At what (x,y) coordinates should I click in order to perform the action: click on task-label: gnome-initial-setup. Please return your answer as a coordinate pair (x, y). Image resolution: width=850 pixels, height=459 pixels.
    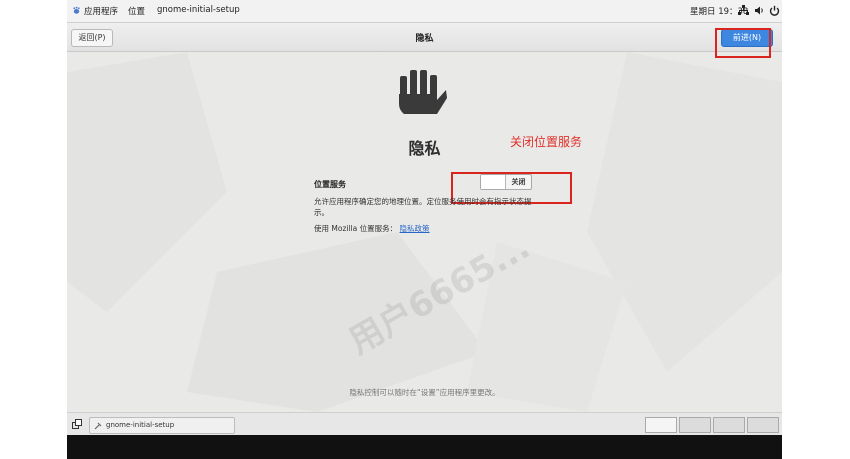
    Looking at the image, I should click on (140, 425).